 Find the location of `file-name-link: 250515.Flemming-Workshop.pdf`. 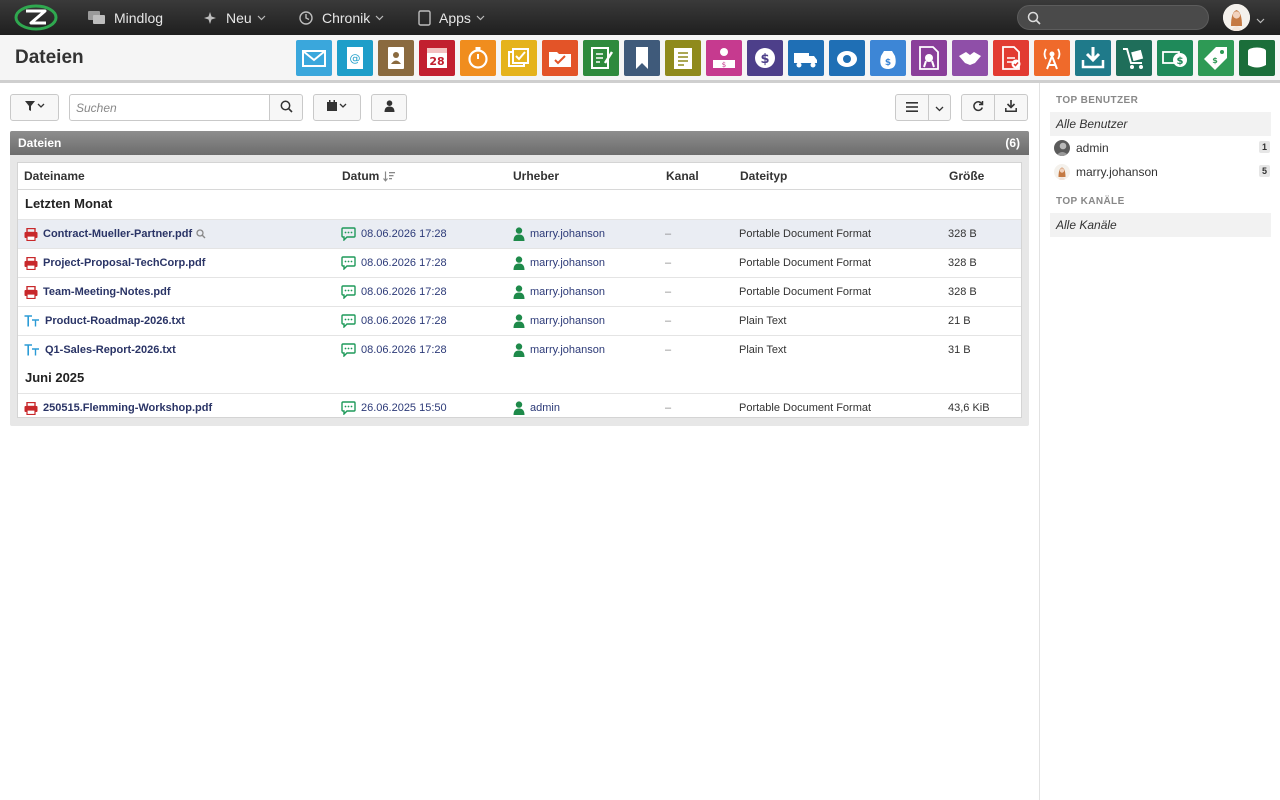

file-name-link: 250515.Flemming-Workshop.pdf is located at coordinates (127, 408).